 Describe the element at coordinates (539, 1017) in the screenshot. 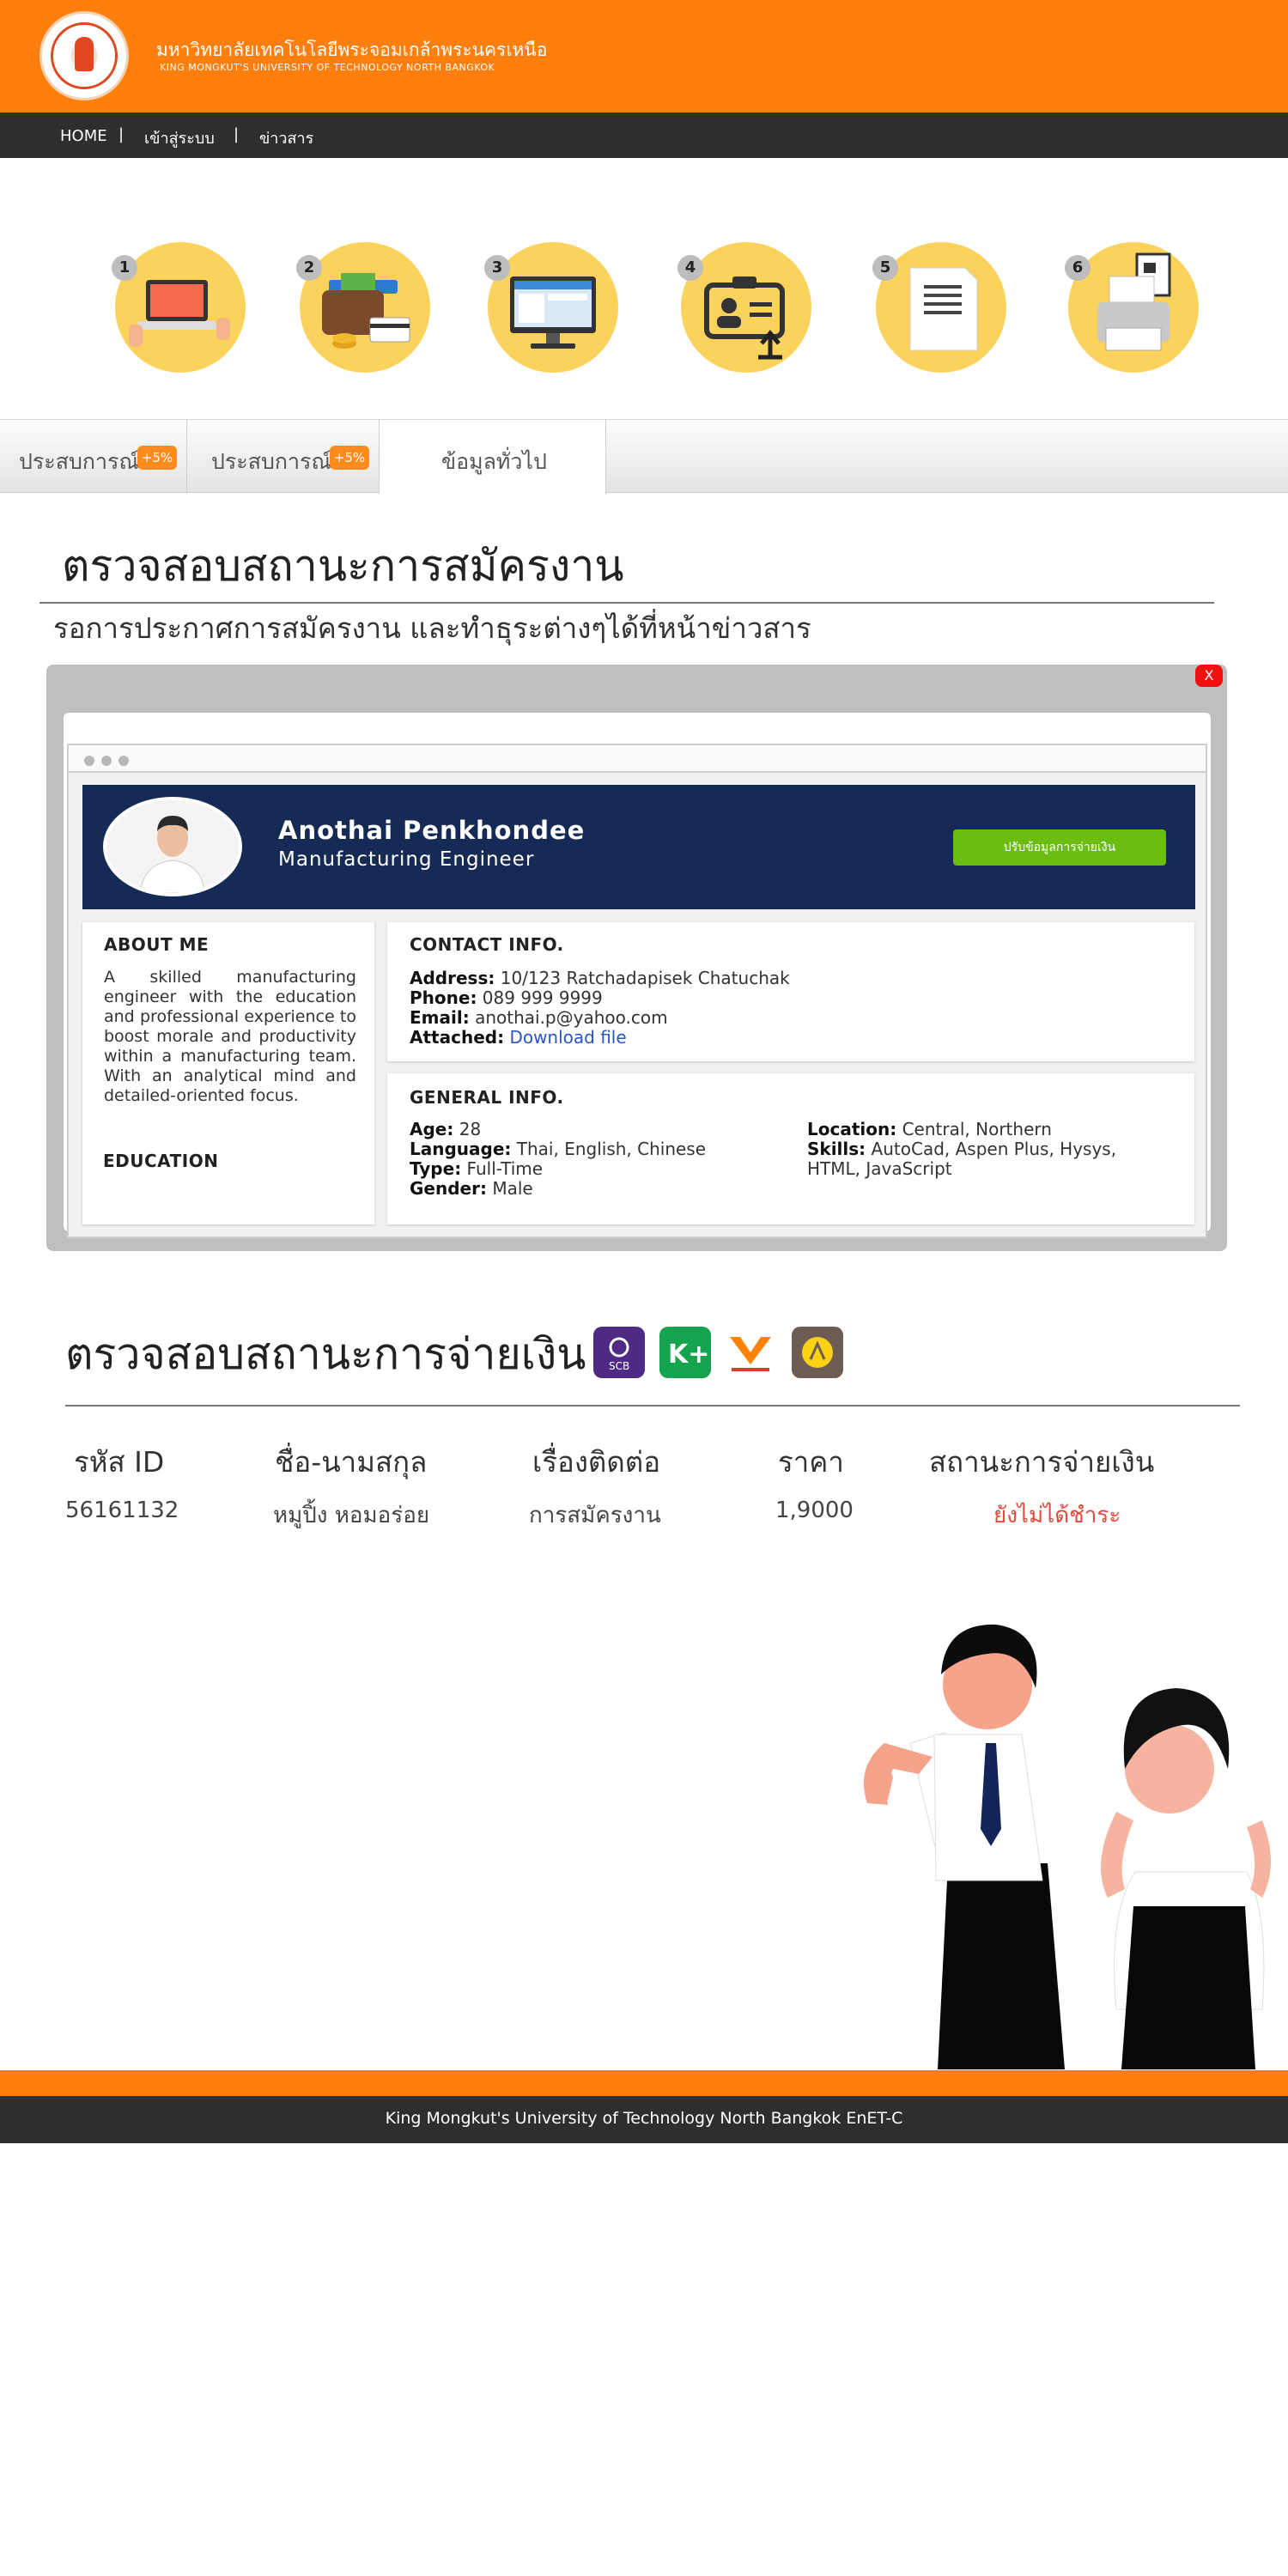

I see `contact-email: Email: anothai.p@yahoo.com` at that location.